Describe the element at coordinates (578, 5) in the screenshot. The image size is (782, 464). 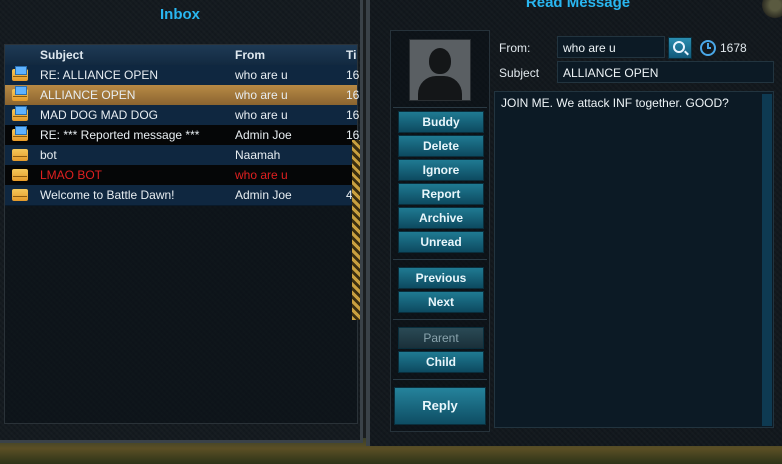
I see `read-message-title: Read Message` at that location.